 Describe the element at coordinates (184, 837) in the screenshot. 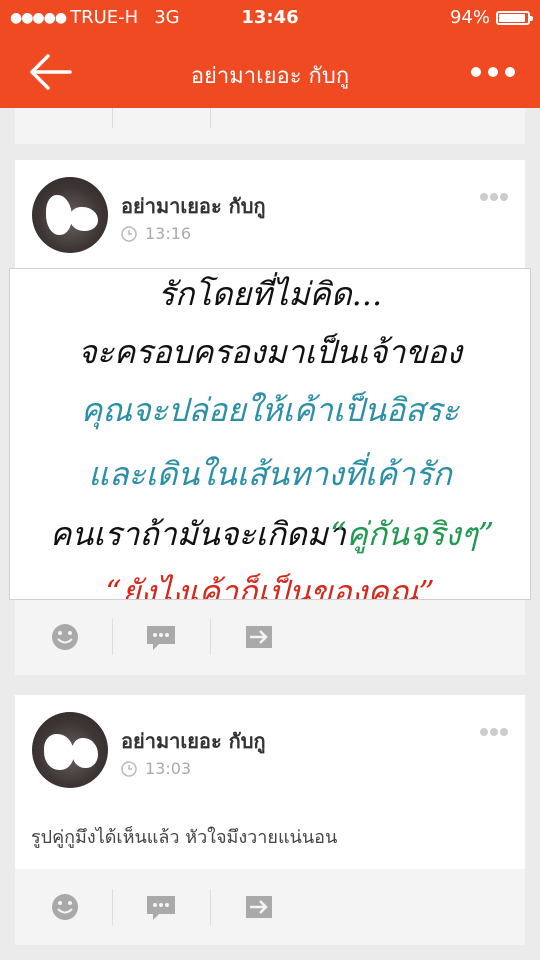

I see `post-text: รูปคู่กูมึงได้เห็นแล้ว หัวใจมึงวายแน่นอน` at that location.